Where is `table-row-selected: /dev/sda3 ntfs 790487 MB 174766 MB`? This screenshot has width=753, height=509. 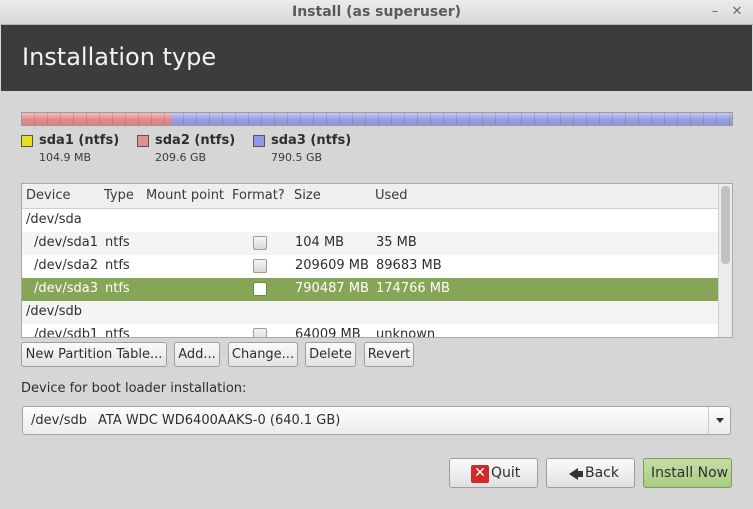 table-row-selected: /dev/sda3 ntfs 790487 MB 174766 MB is located at coordinates (370, 289).